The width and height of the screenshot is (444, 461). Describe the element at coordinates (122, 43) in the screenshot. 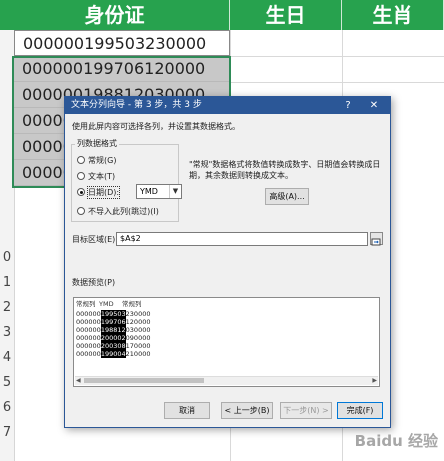

I see `id-cell: 000000199503230000` at that location.